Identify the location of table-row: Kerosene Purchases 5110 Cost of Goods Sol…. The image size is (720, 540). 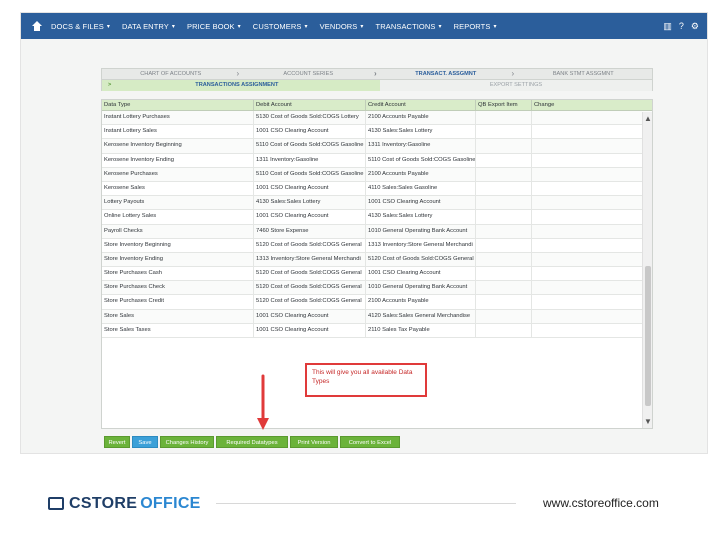
(377, 174).